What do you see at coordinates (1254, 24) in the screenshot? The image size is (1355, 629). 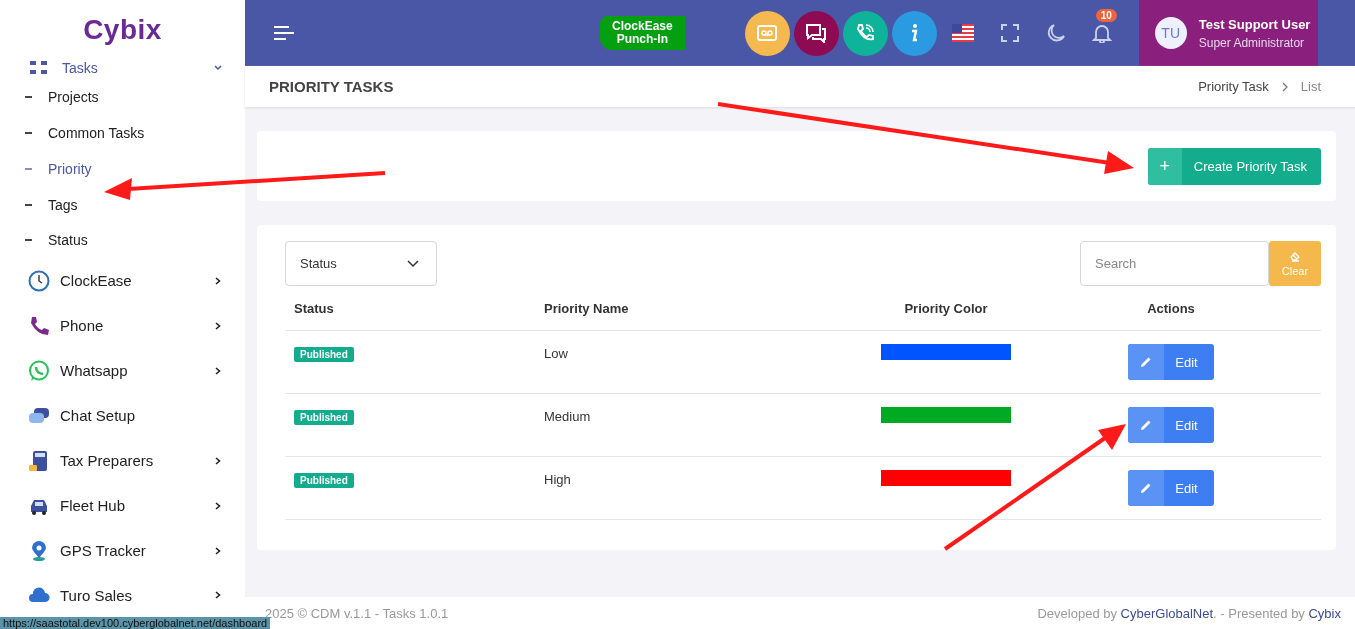 I see `user-name: Test Support User` at bounding box center [1254, 24].